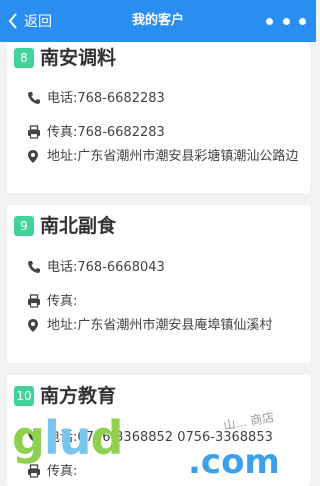  Describe the element at coordinates (175, 437) in the screenshot. I see `phone-value: 0756-3368852 0756-3368853` at that location.